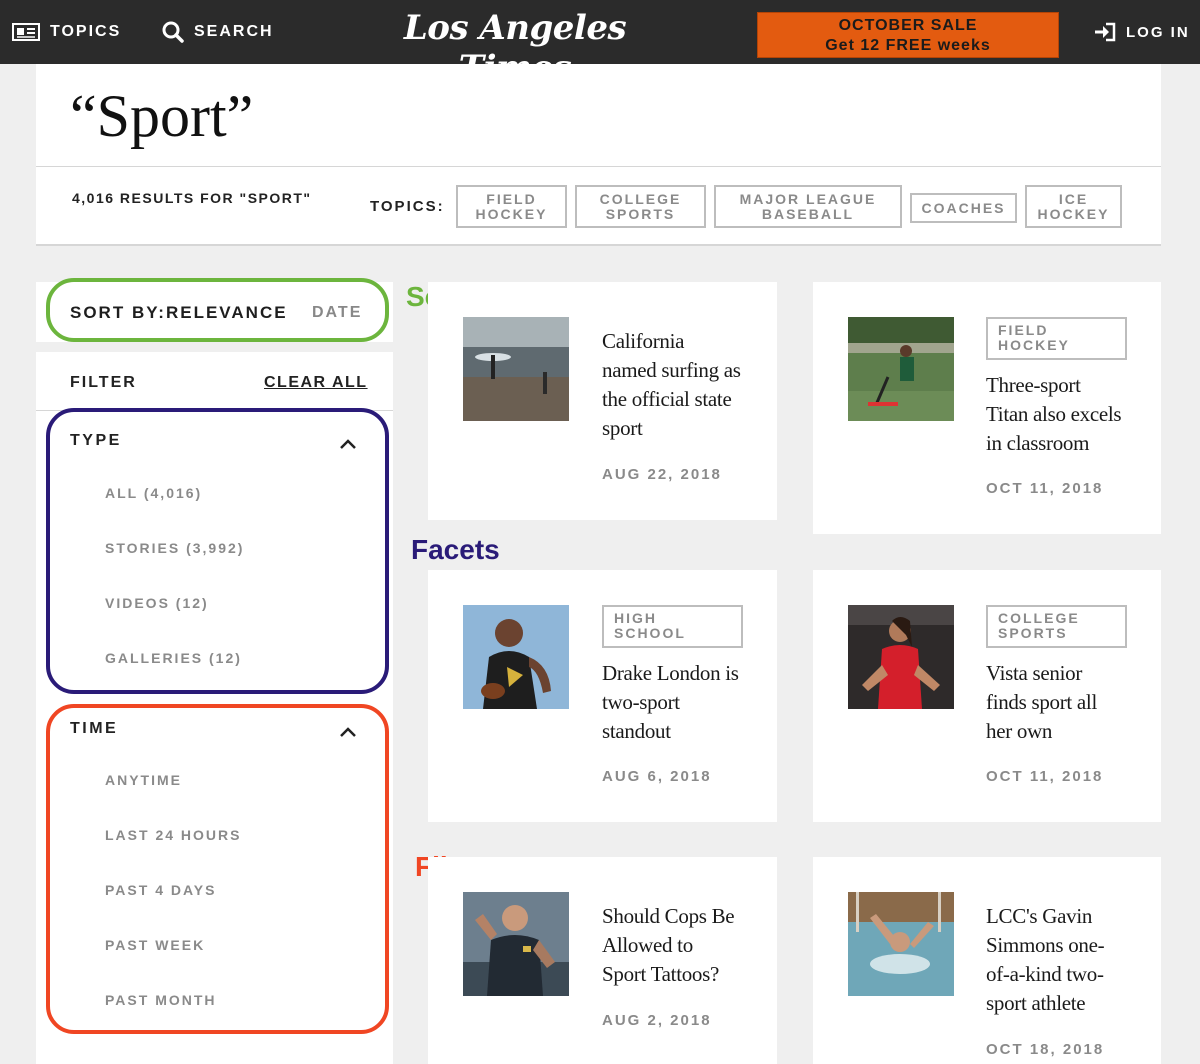 This screenshot has height=1064, width=1200. Describe the element at coordinates (234, 31) in the screenshot. I see `search-label: SEARCH` at that location.